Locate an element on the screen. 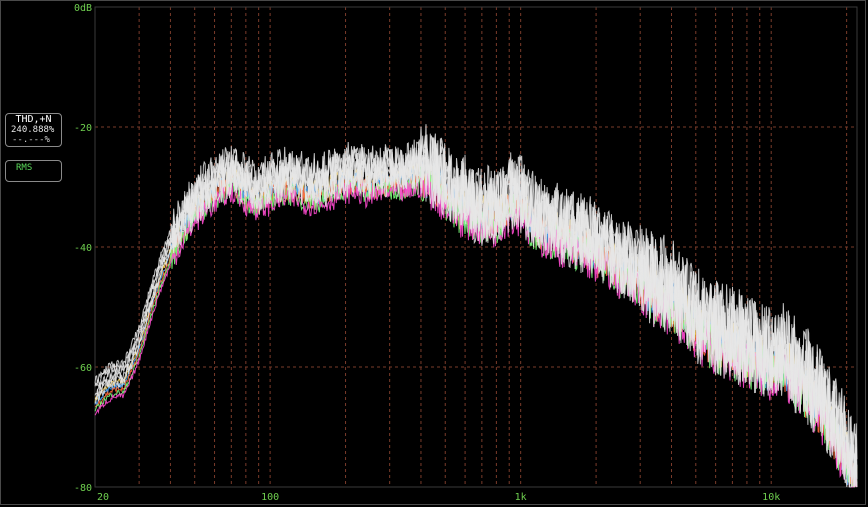 The width and height of the screenshot is (868, 507). thd-secondary-value: --.---% is located at coordinates (31, 140).